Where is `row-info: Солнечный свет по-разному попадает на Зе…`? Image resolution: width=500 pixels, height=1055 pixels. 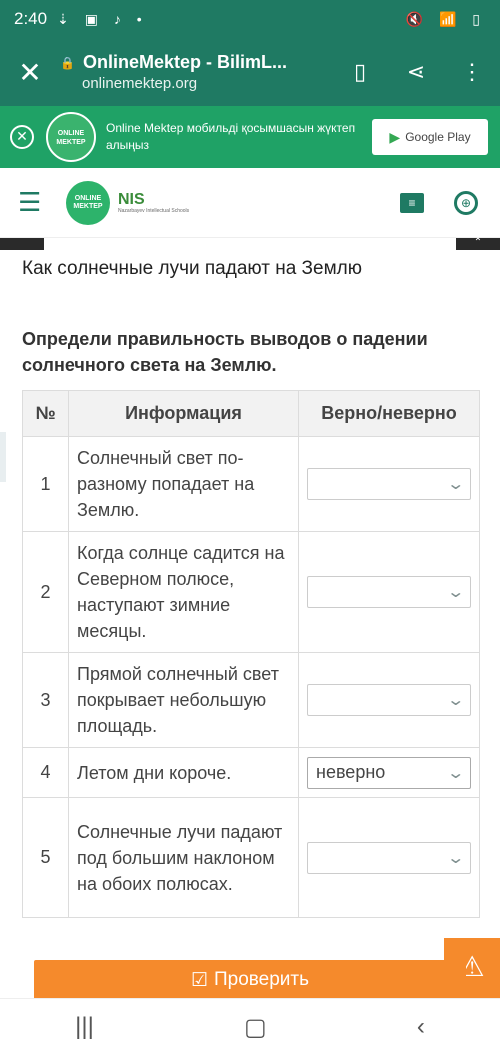 row-info: Солнечный свет по-разному попадает на Зе… is located at coordinates (183, 484).